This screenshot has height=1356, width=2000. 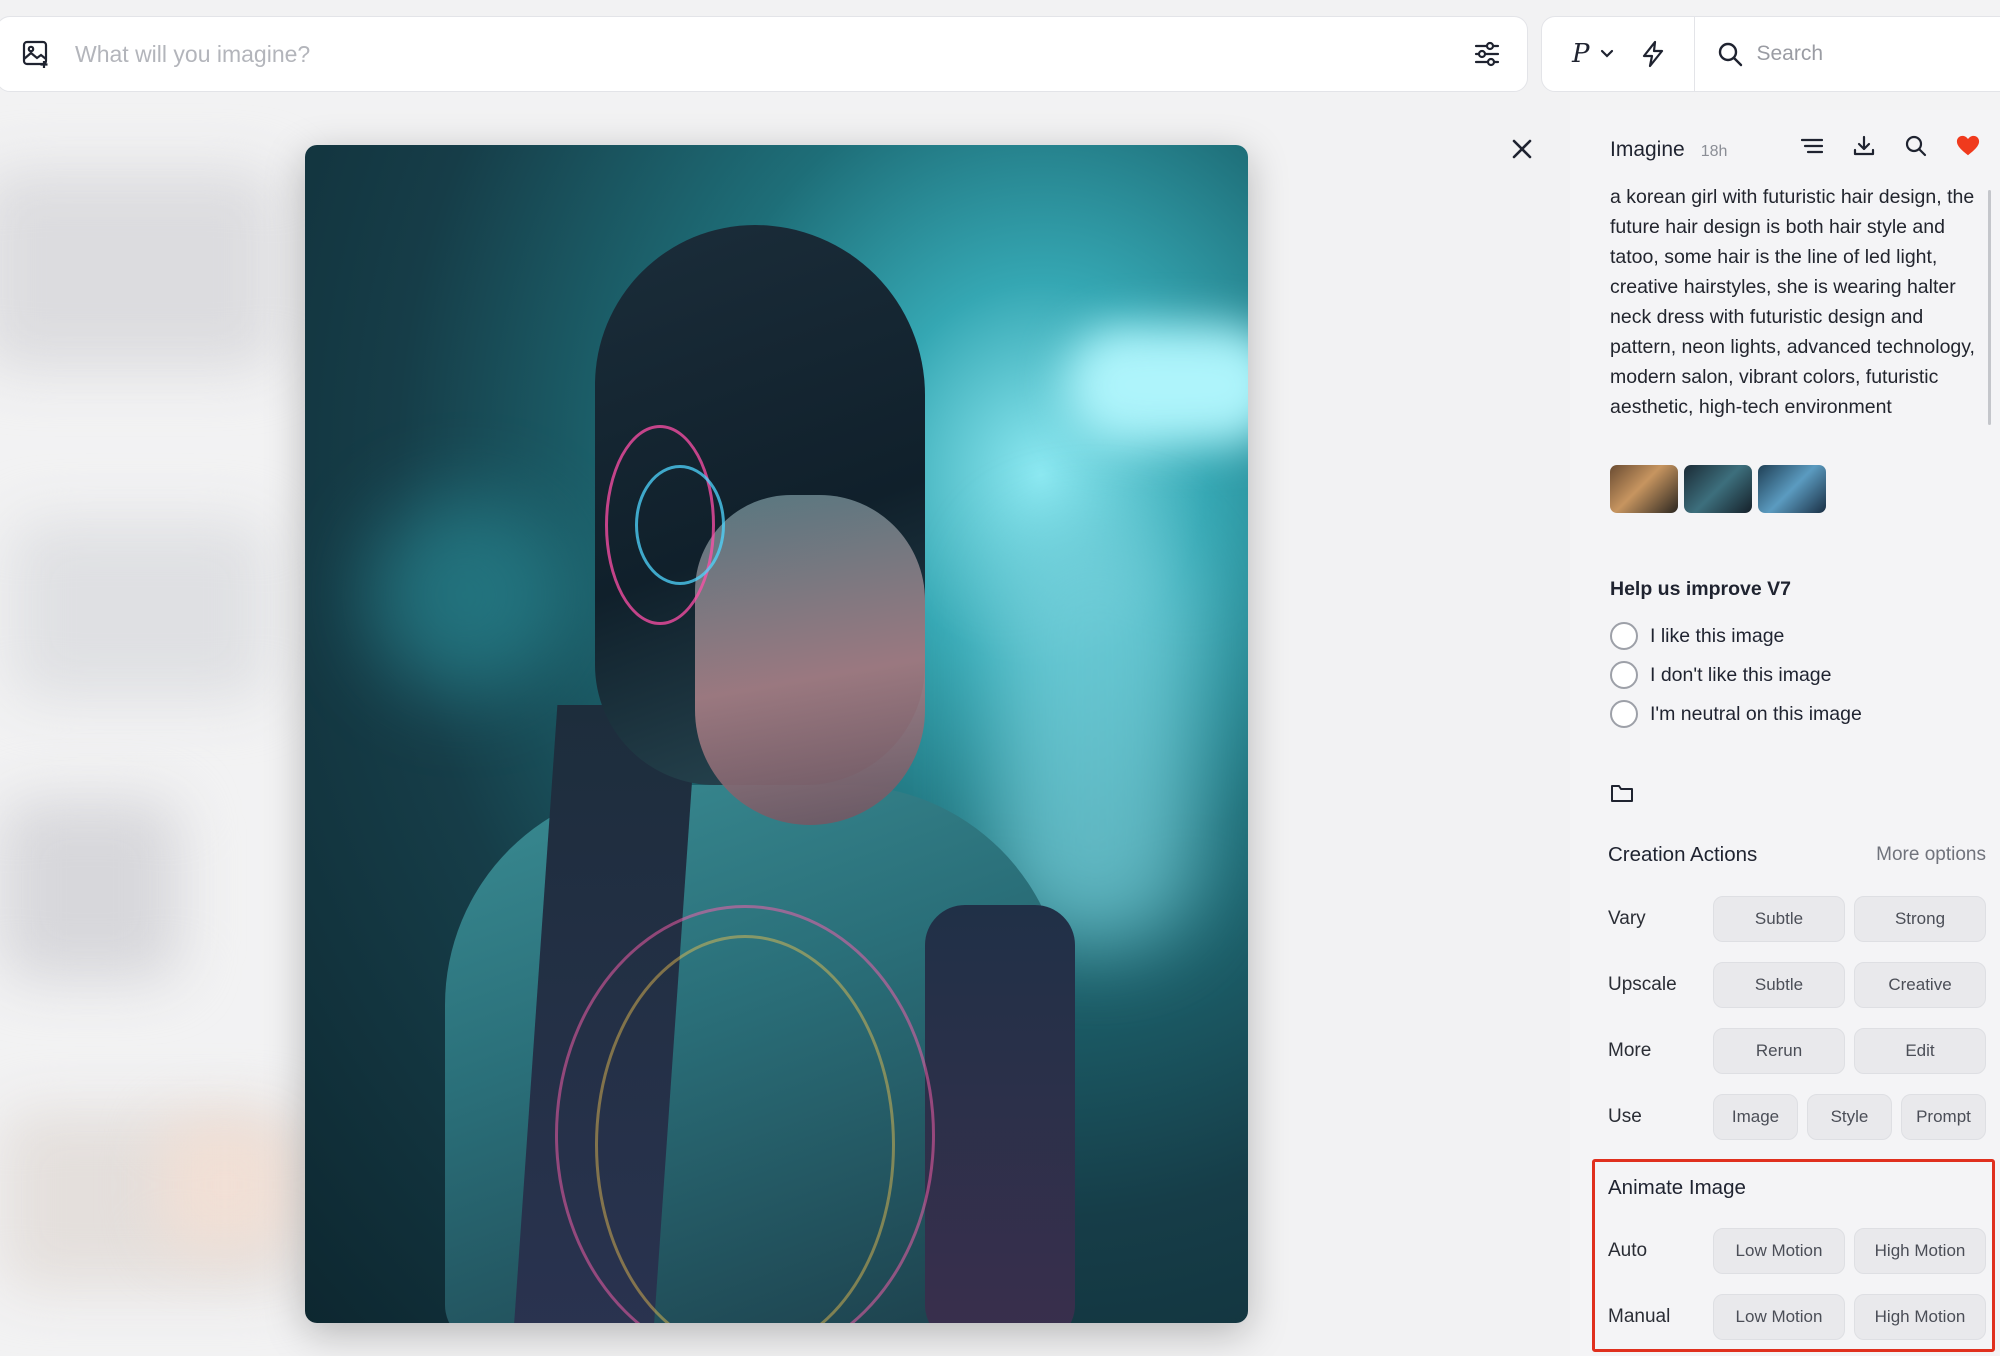 What do you see at coordinates (1968, 146) in the screenshot?
I see `heart-icon` at bounding box center [1968, 146].